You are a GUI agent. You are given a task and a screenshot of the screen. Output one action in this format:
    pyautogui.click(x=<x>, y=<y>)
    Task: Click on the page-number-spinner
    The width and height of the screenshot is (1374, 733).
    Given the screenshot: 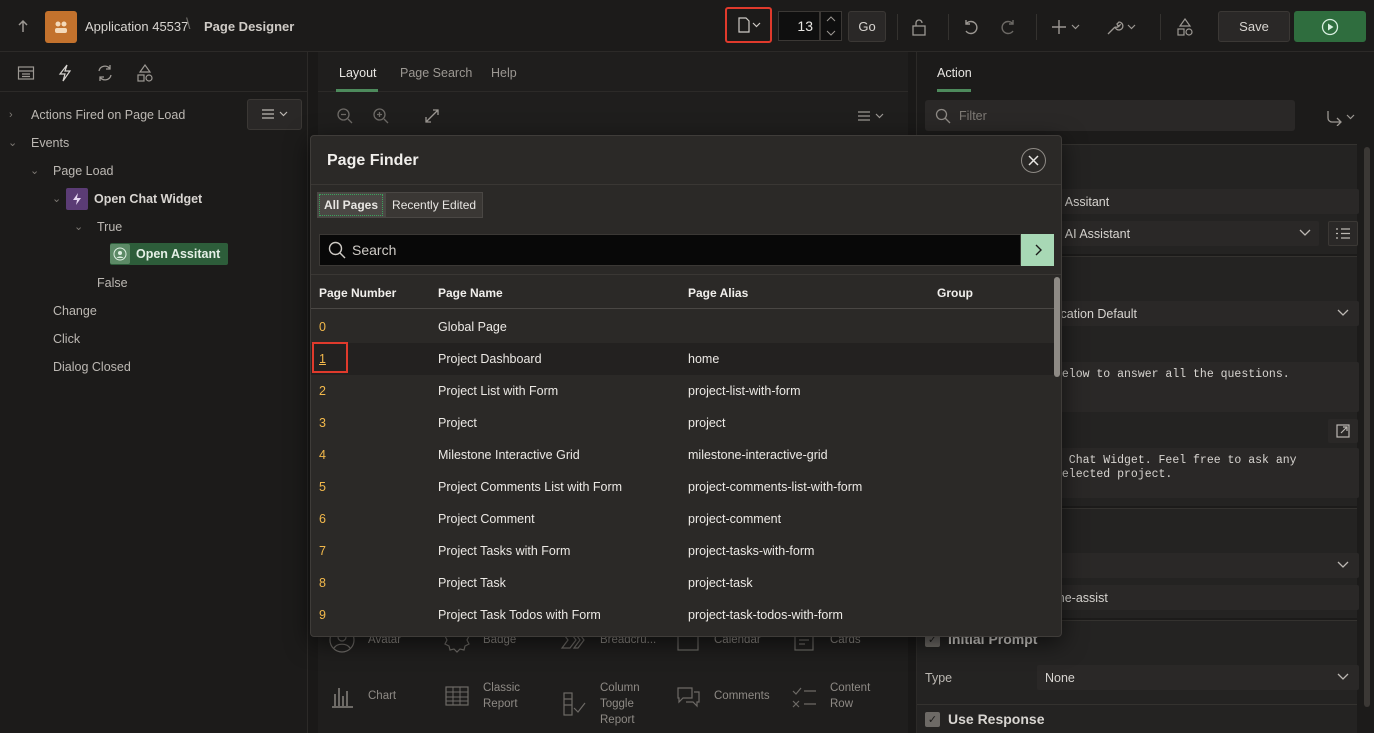 What is the action you would take?
    pyautogui.click(x=831, y=26)
    